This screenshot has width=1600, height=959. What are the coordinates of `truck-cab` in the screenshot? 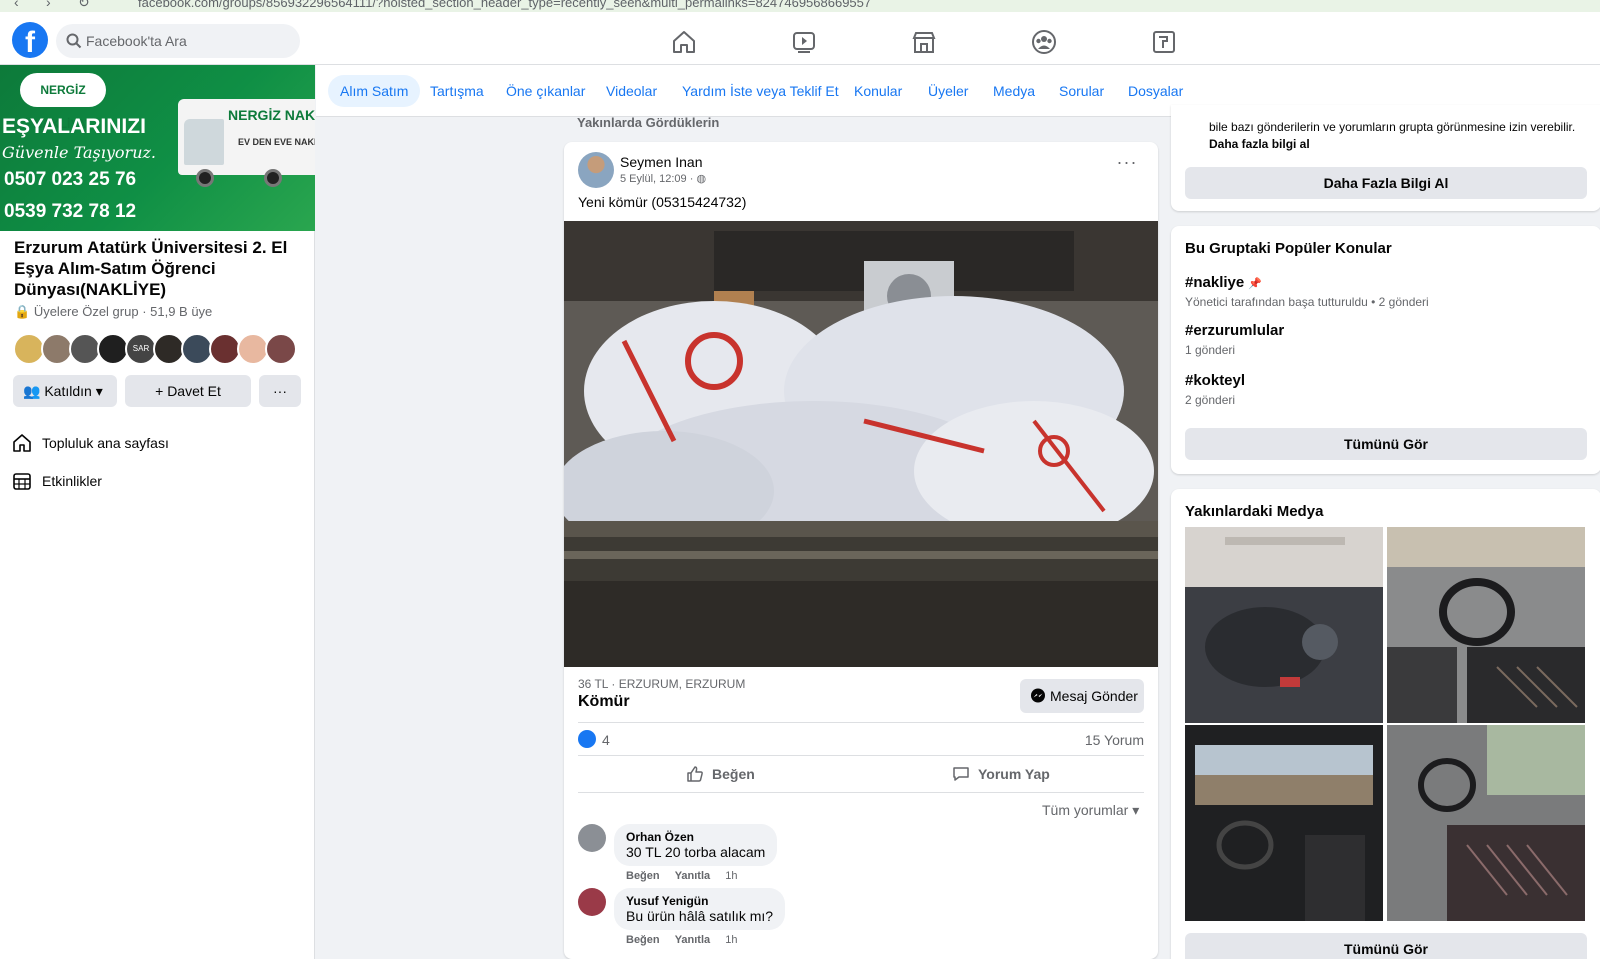 It's located at (204, 142).